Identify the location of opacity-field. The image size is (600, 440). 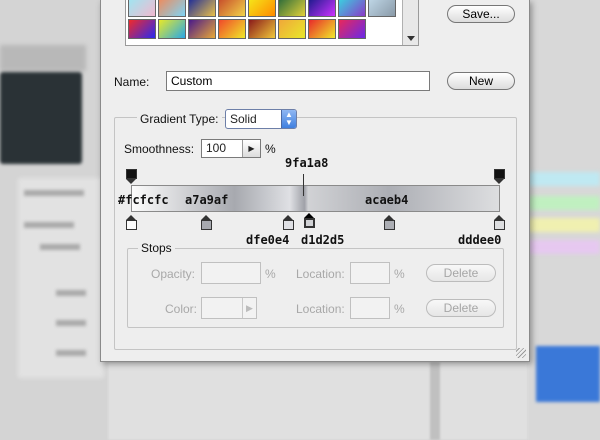
(231, 273).